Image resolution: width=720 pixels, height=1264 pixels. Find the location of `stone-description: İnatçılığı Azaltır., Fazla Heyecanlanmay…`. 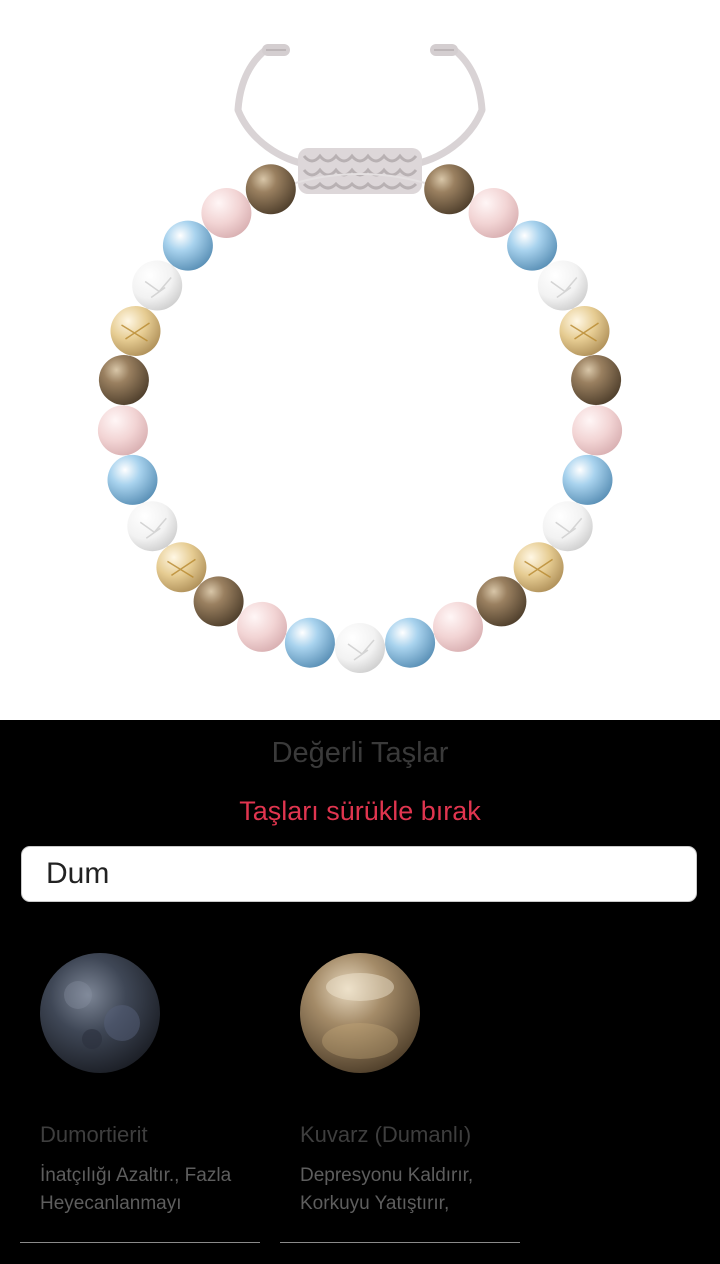

stone-description: İnatçılığı Azaltır., Fazla Heyecanlanmay… is located at coordinates (136, 1189).